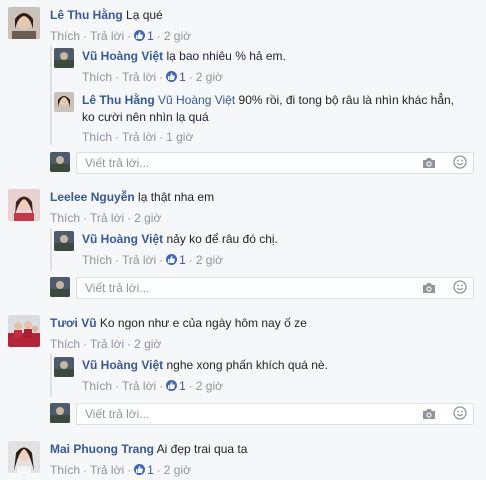 This screenshot has width=486, height=480. I want to click on comment-text: Lạ qué, so click(144, 15).